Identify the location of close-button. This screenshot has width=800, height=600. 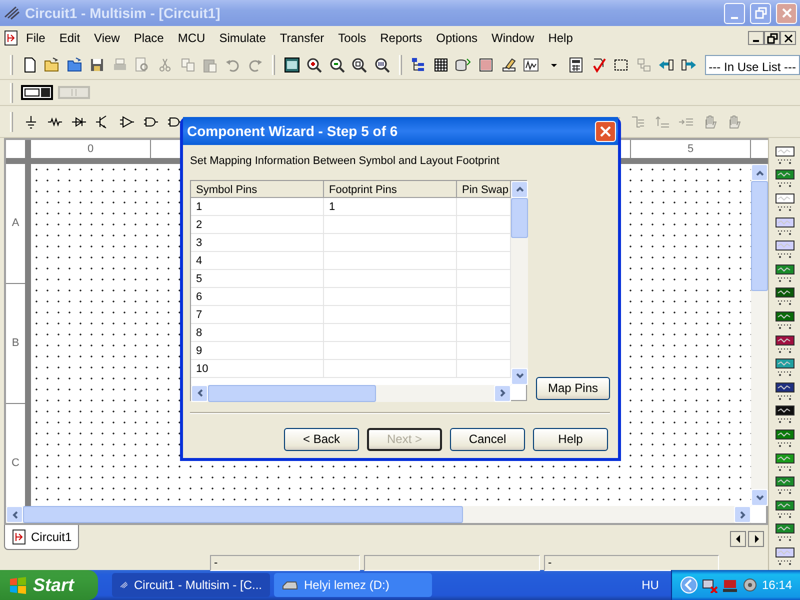
(788, 38).